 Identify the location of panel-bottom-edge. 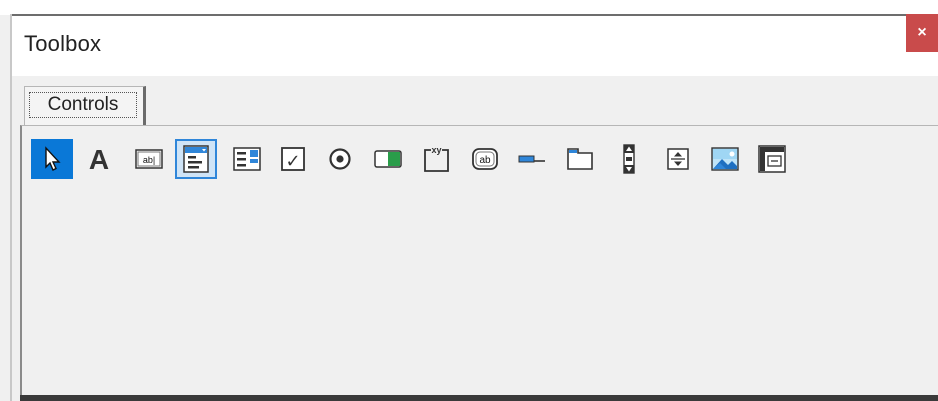
(479, 398).